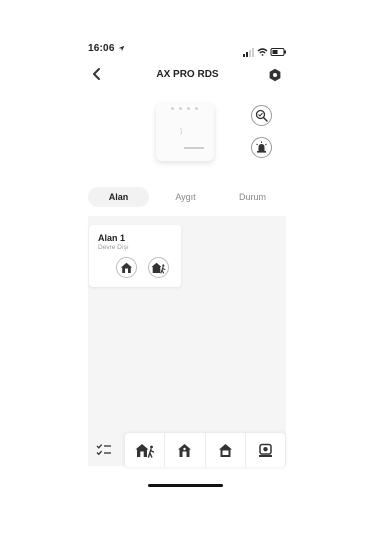 Image resolution: width=375 pixels, height=535 pixels. Describe the element at coordinates (185, 132) in the screenshot. I see `device-image: ⟆` at that location.